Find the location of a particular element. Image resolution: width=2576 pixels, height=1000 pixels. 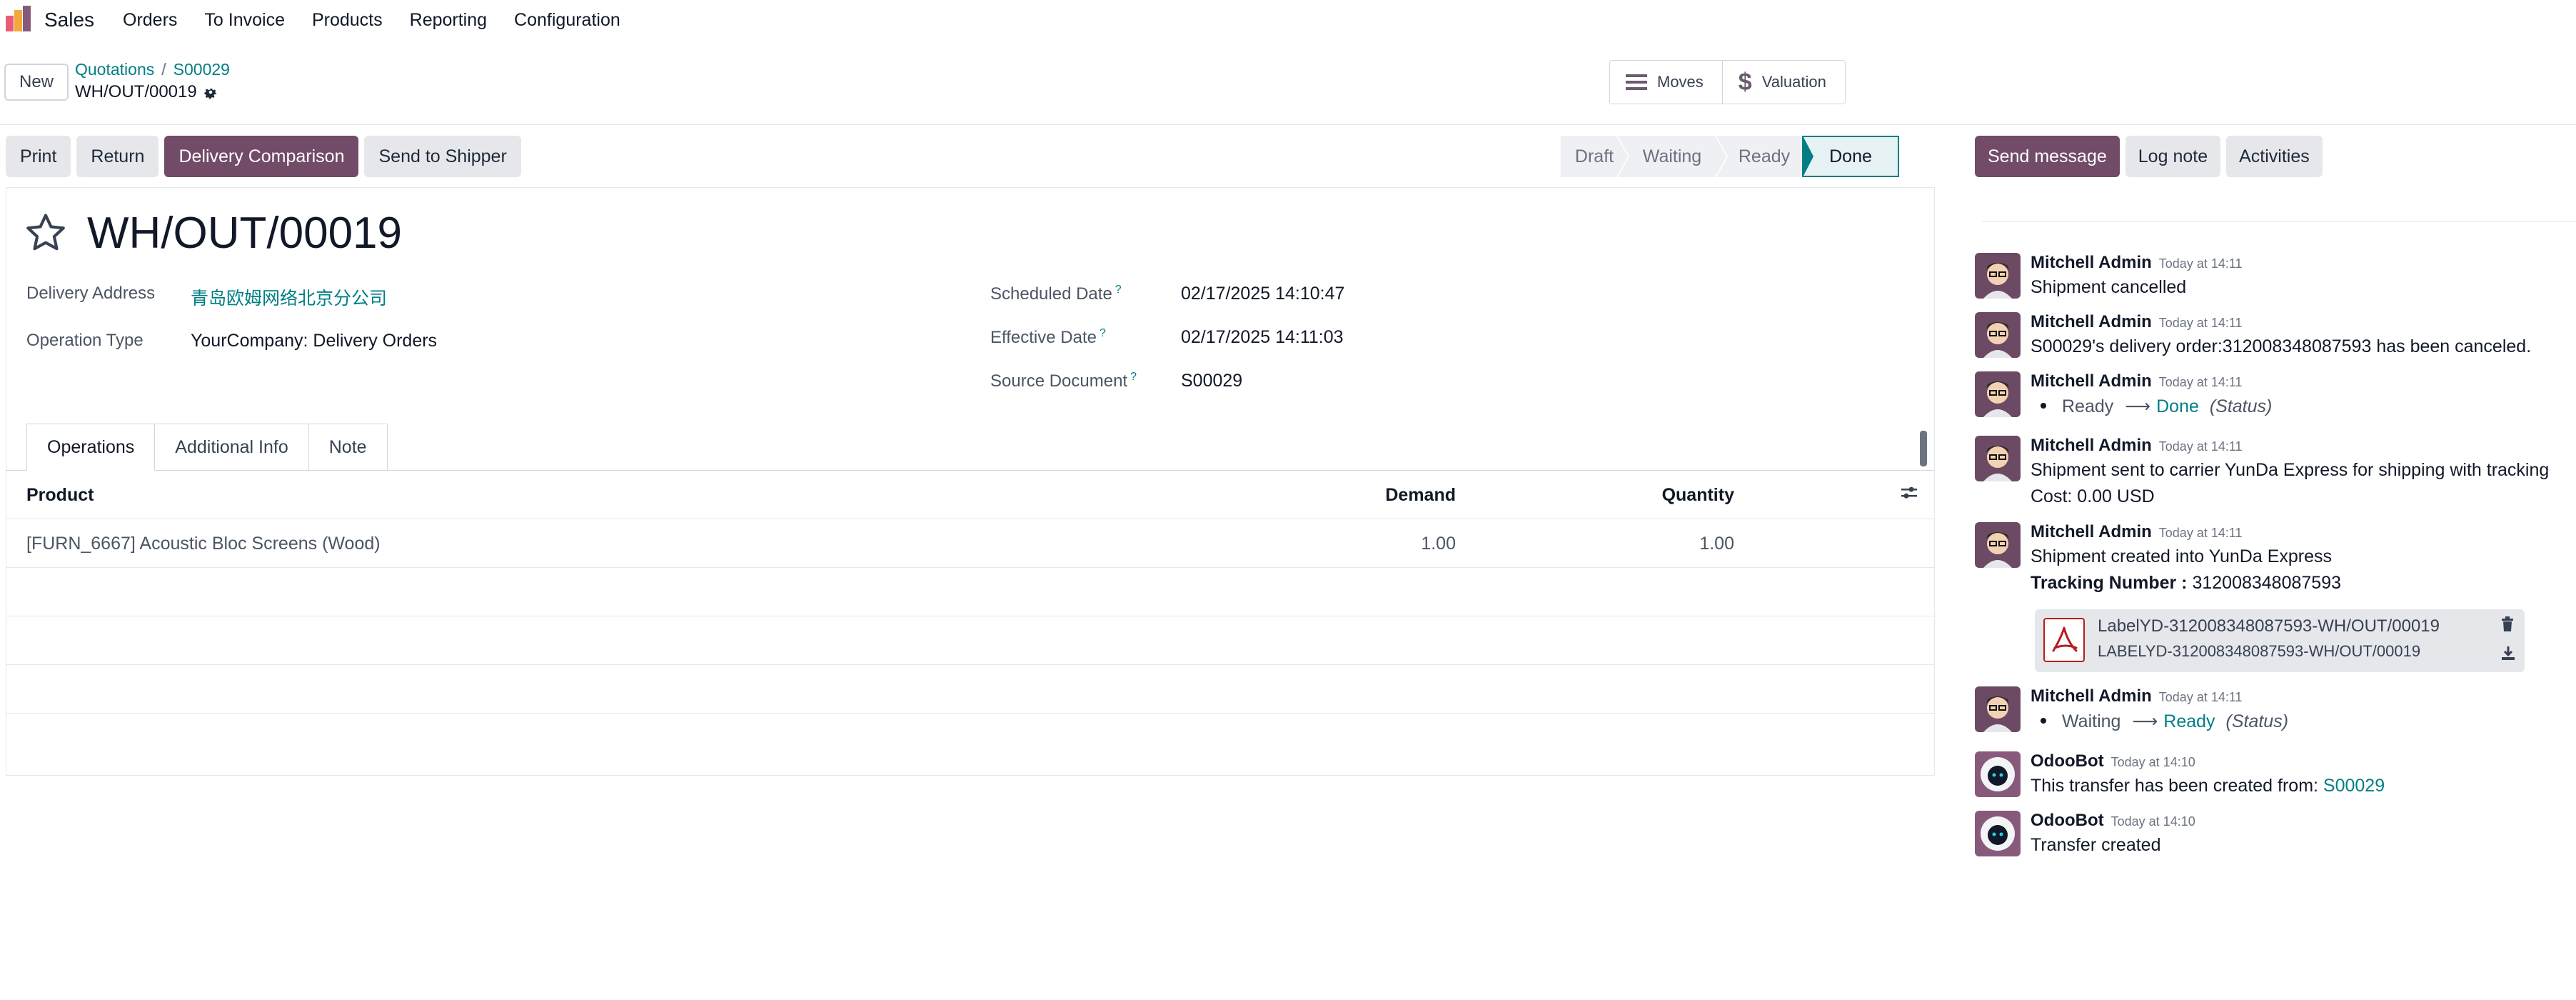

activities-button: Activities is located at coordinates (2275, 156).